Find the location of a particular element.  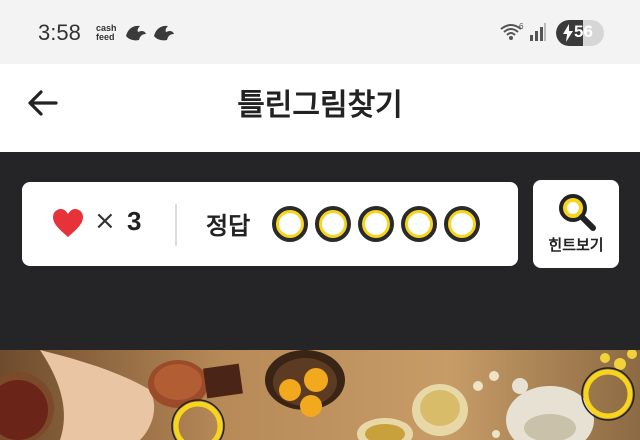

lives-count: 3 is located at coordinates (134, 221).